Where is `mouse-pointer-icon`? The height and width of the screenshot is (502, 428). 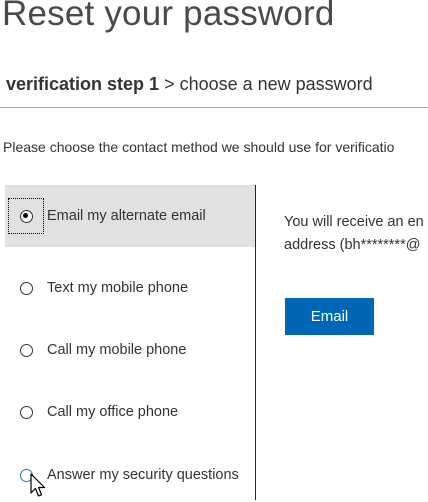
mouse-pointer-icon is located at coordinates (38, 485).